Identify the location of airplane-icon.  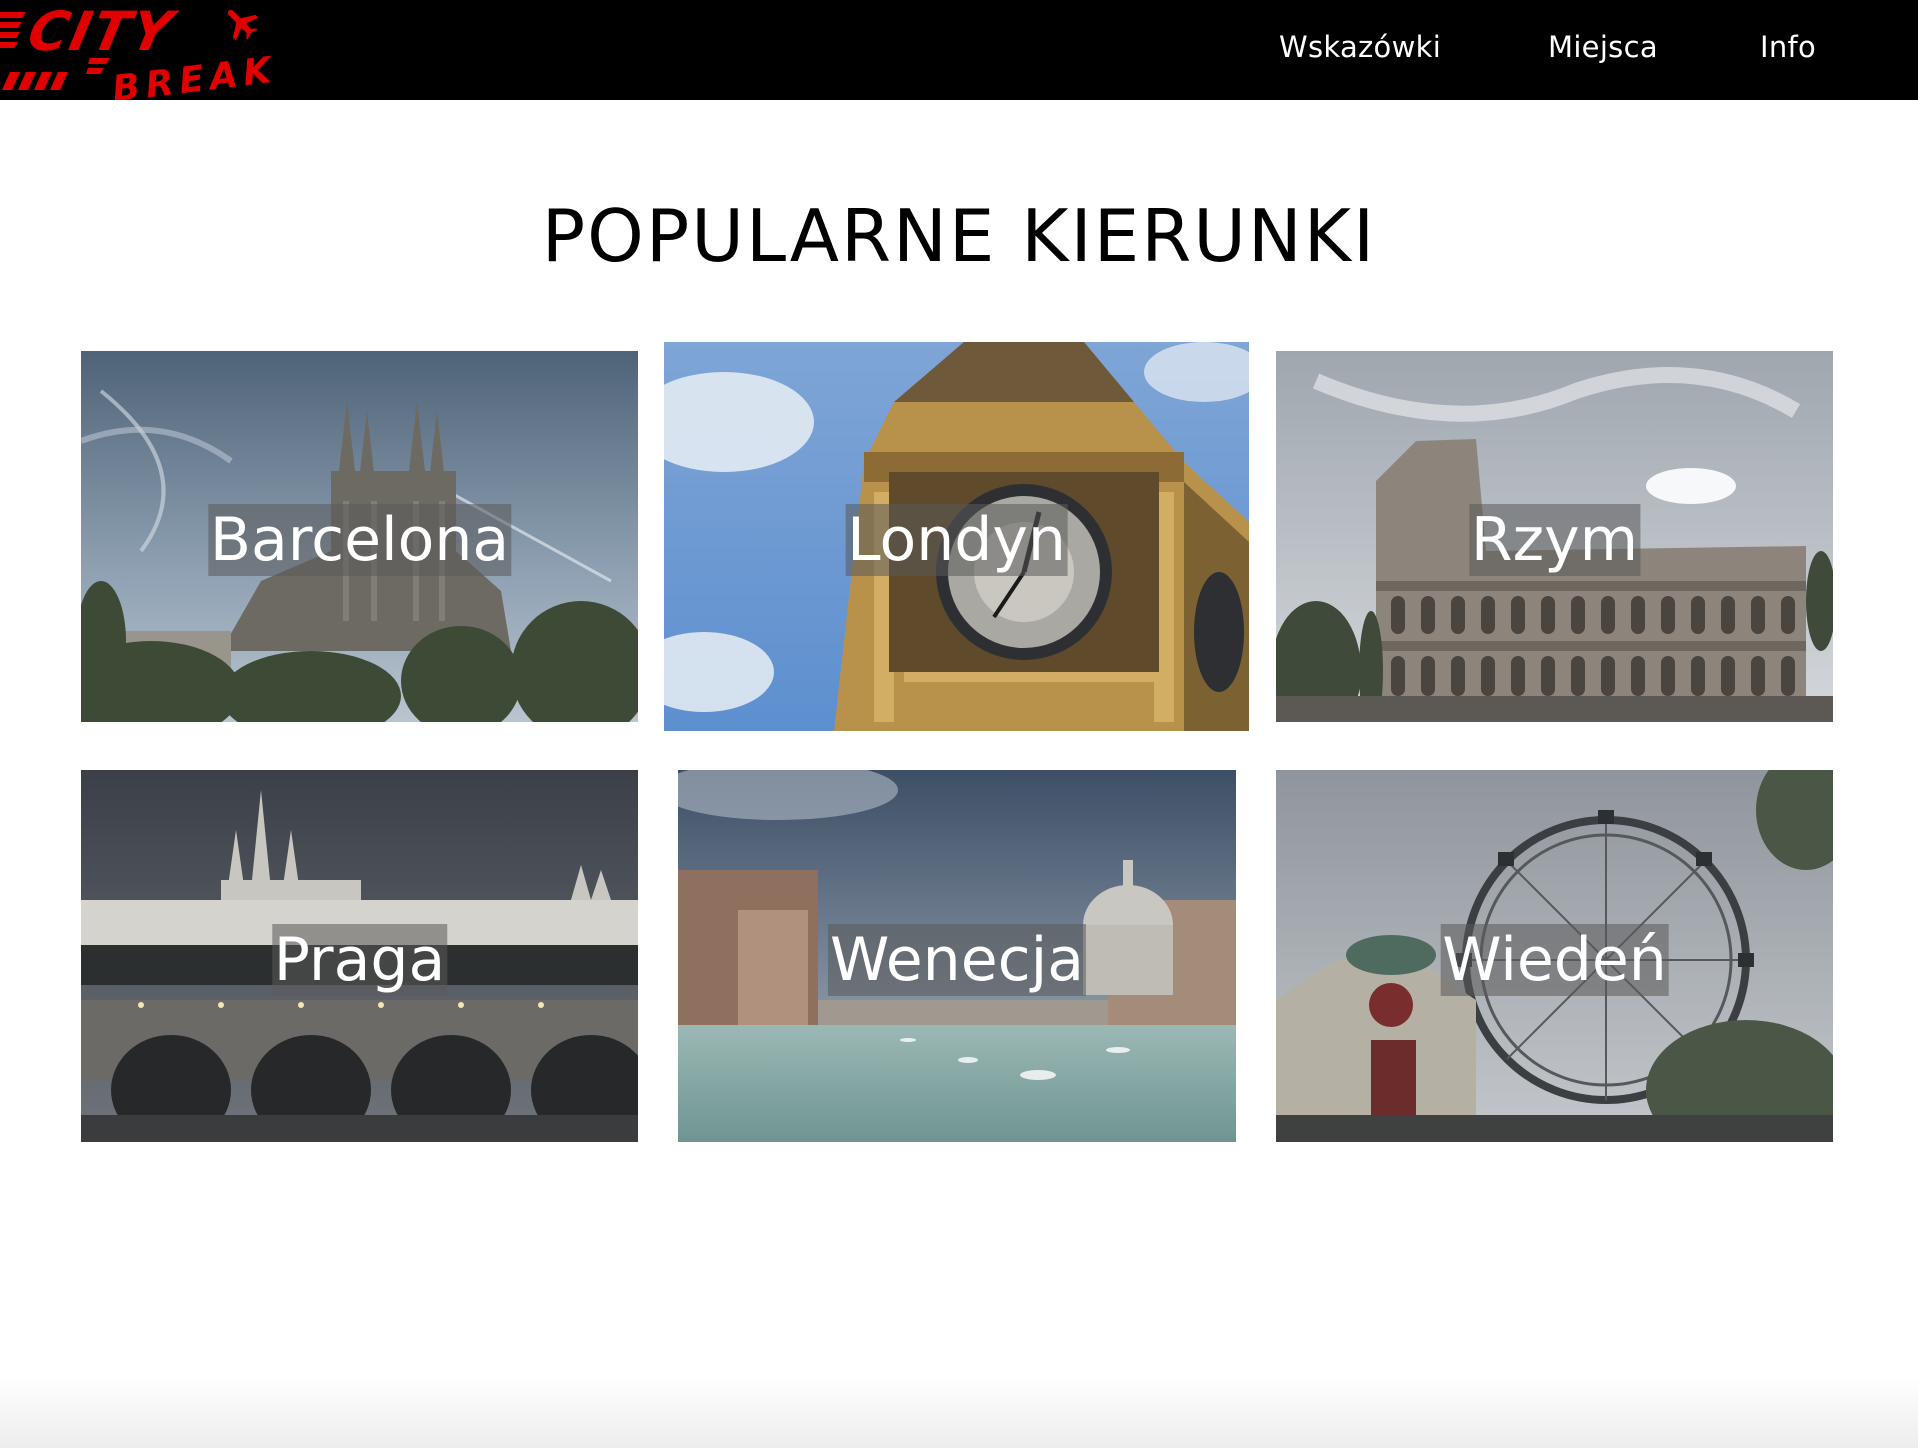
(243, 25).